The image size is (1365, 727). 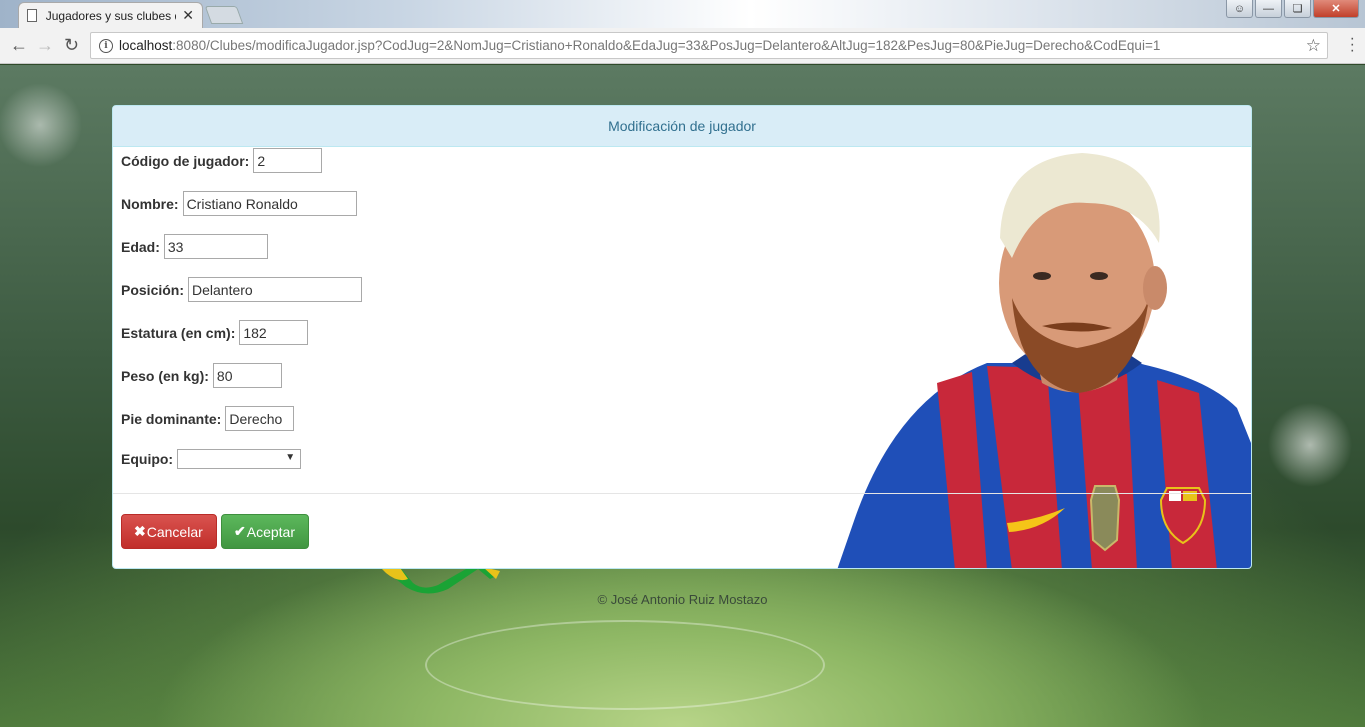 I want to click on browser-tab-strip: Jugadores y sus clubes d ✕ ☺ — ❏ ✕, so click(x=682, y=14).